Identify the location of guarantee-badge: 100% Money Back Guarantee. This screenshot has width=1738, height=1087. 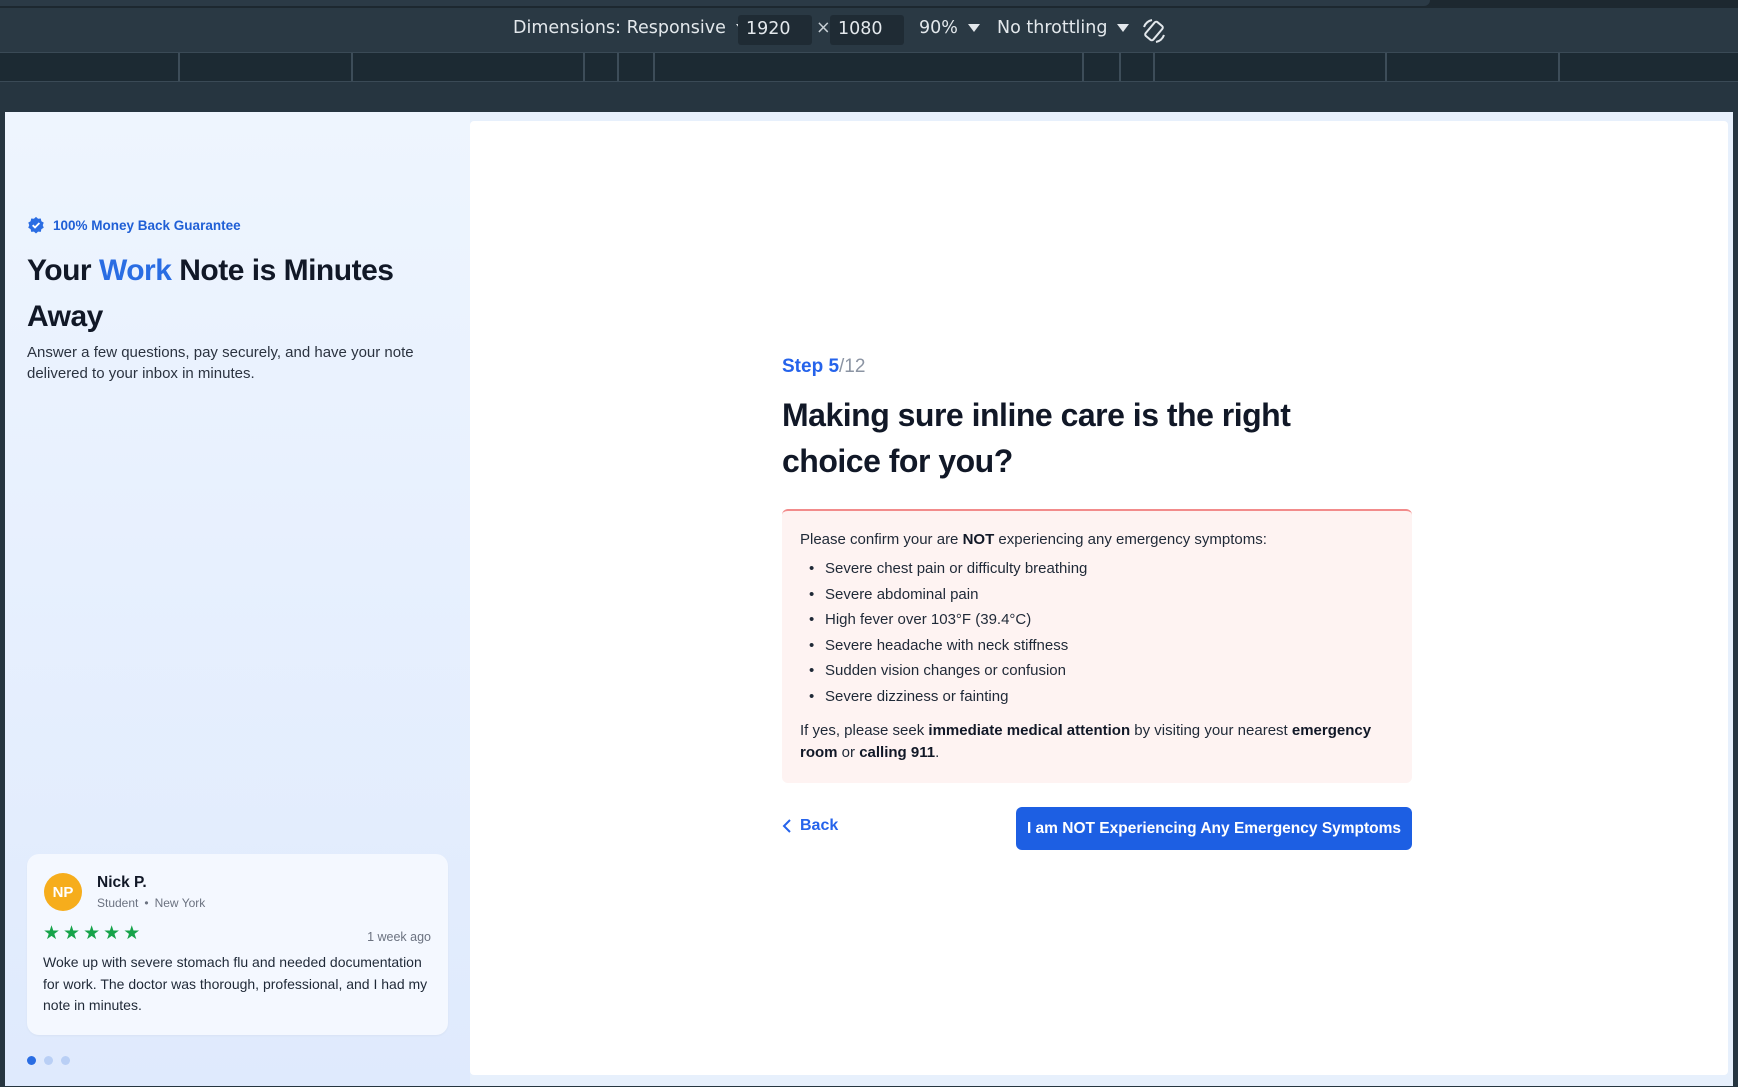
(134, 225).